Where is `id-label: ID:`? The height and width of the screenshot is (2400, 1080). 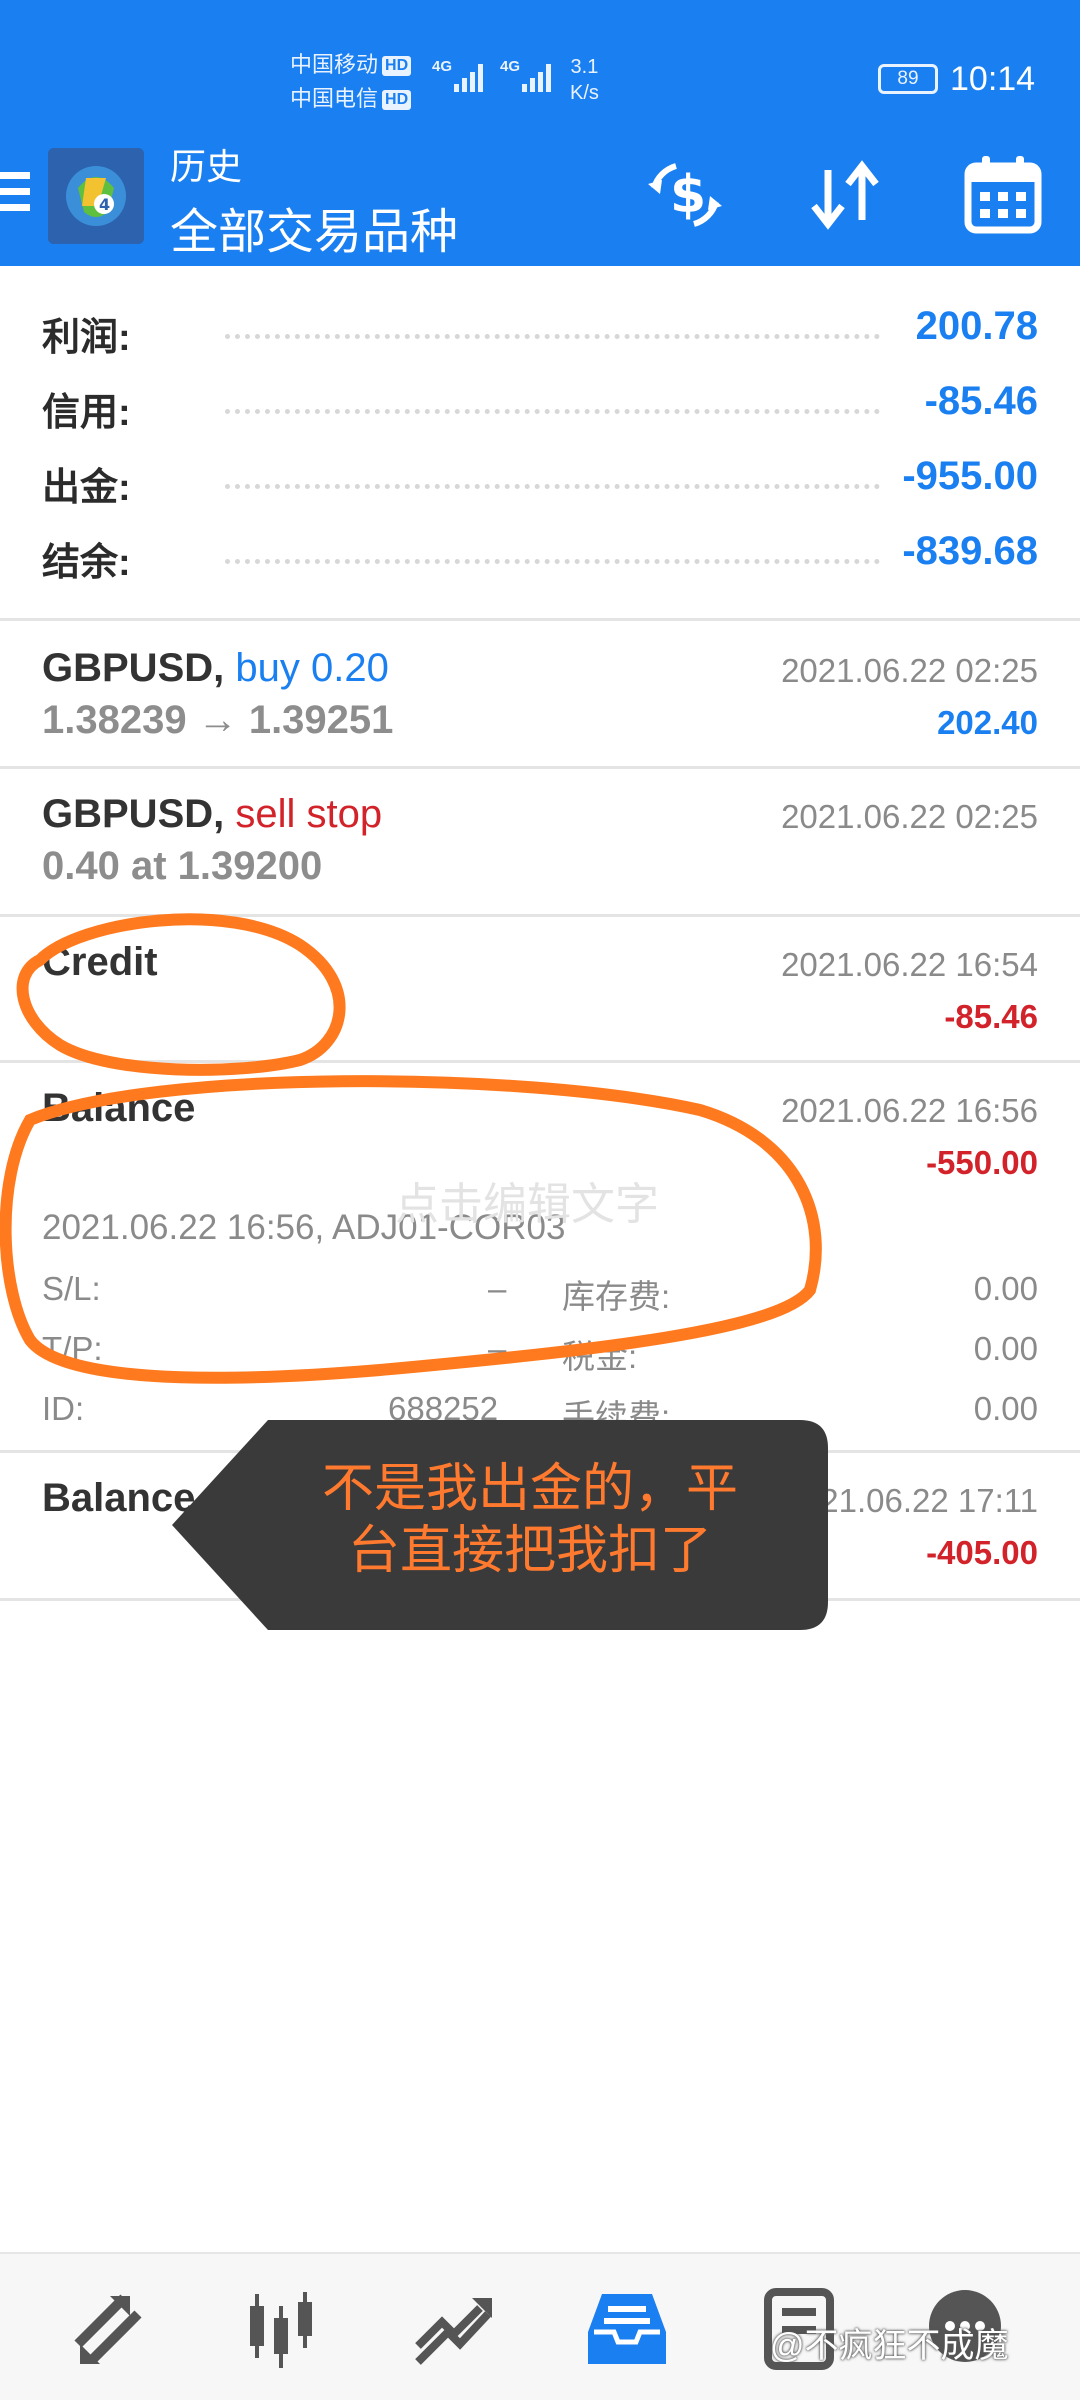 id-label: ID: is located at coordinates (63, 1408).